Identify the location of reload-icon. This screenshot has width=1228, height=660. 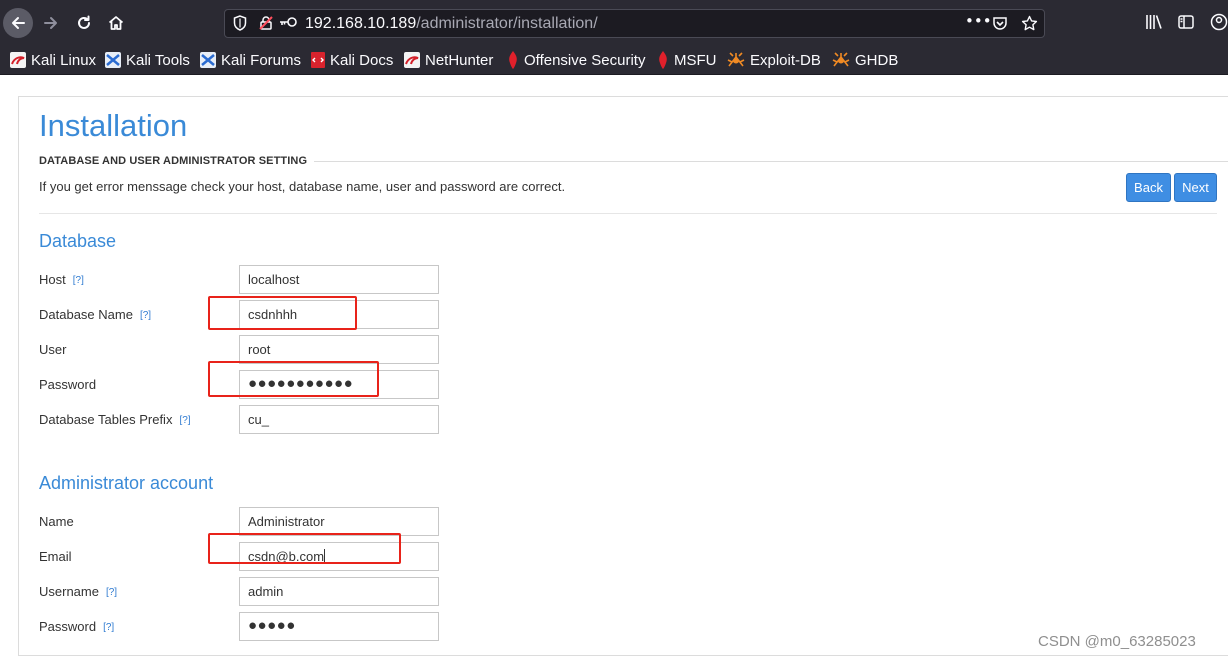
(84, 22).